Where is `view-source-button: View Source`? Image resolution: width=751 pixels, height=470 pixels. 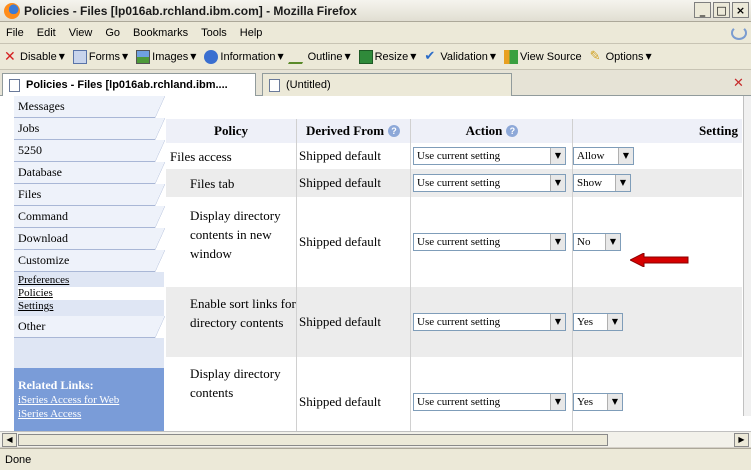
view-source-button: View Source is located at coordinates (543, 56).